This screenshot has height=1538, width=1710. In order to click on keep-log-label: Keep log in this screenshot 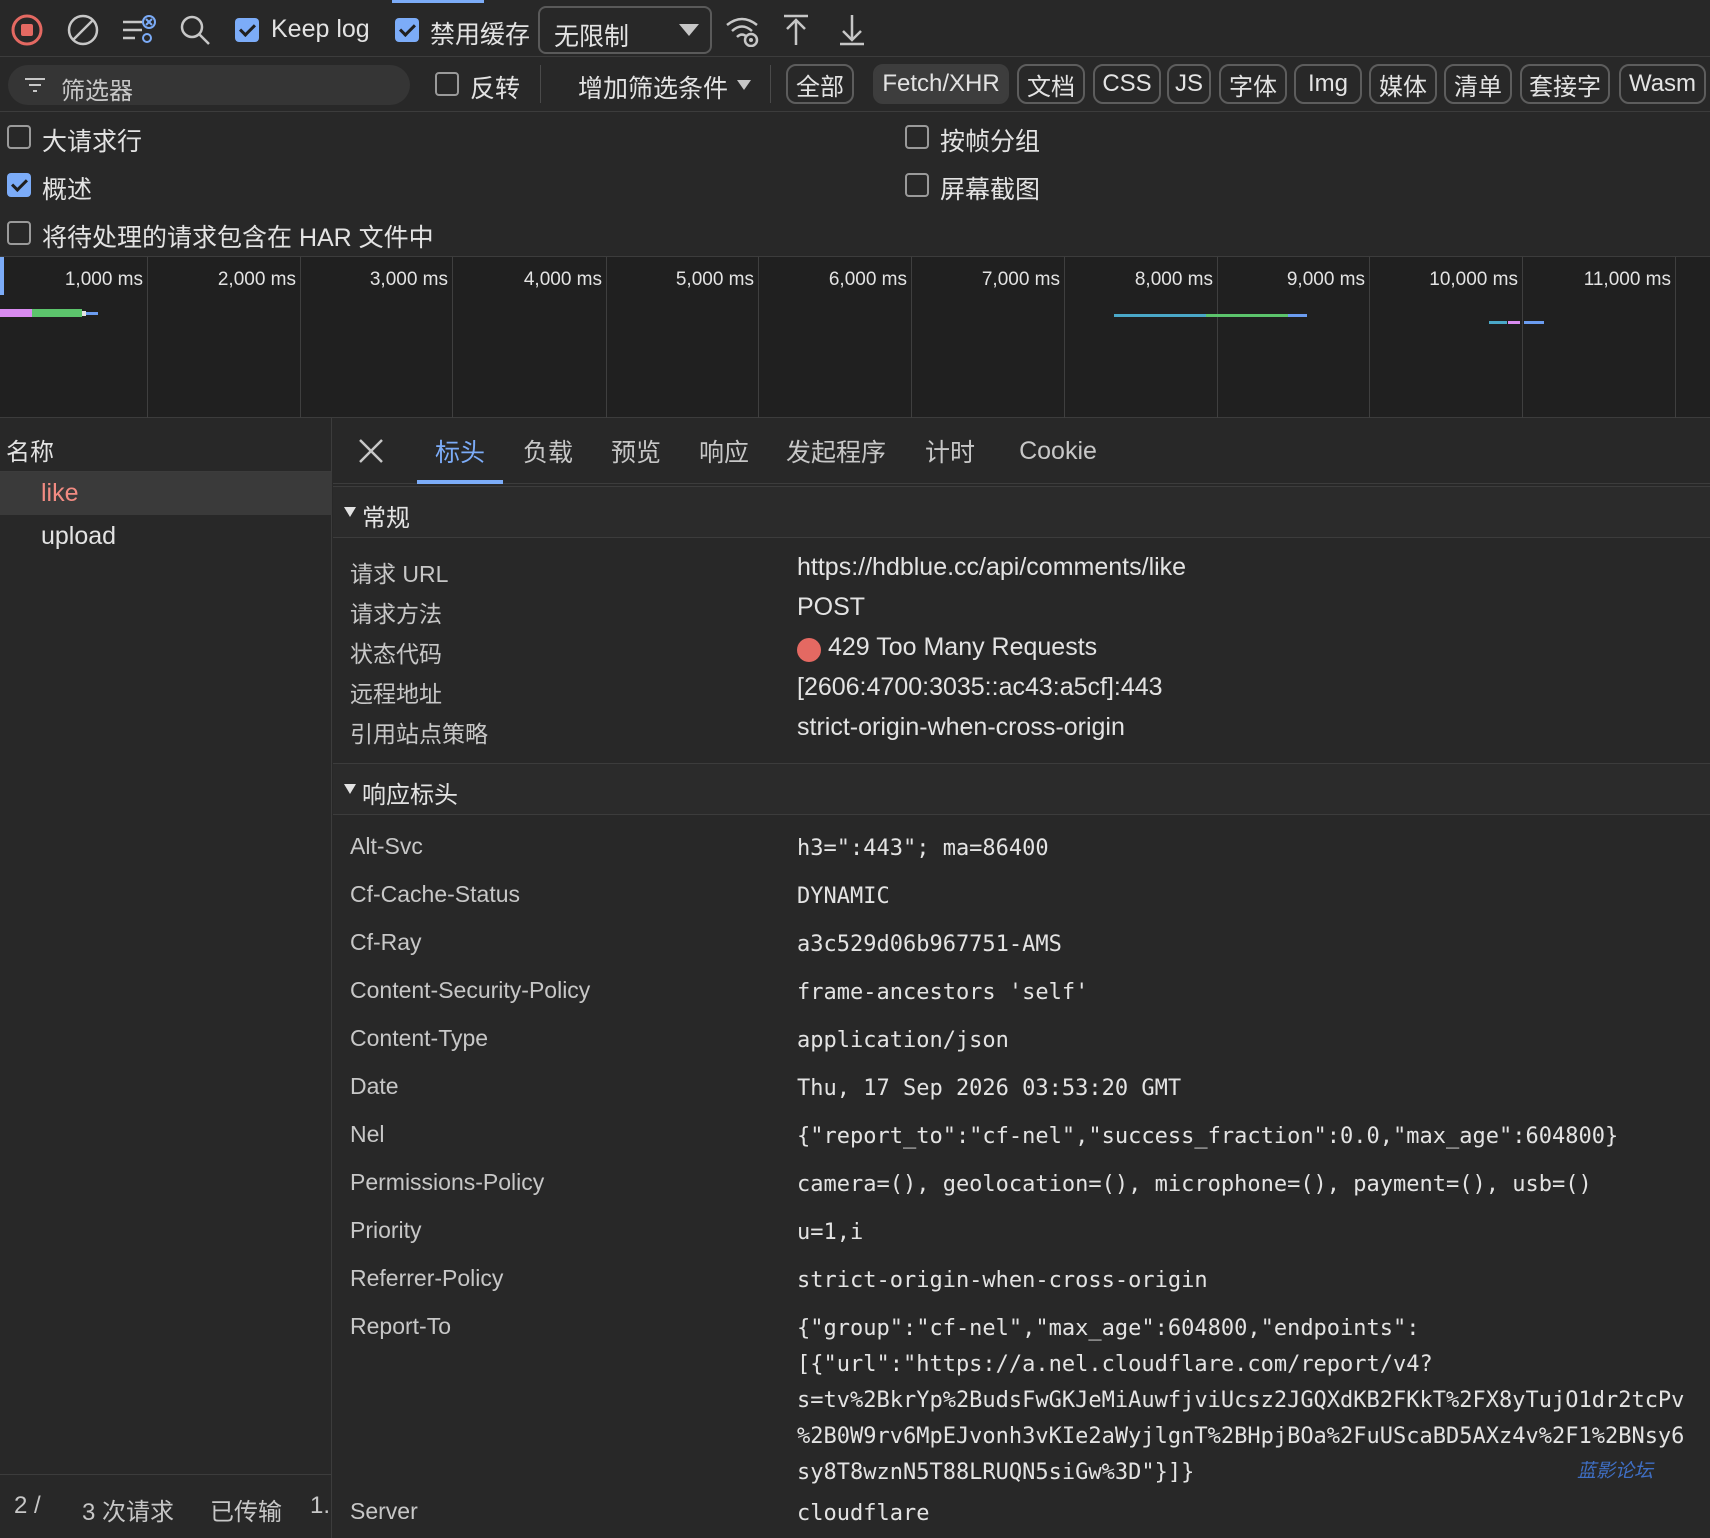, I will do `click(320, 29)`.